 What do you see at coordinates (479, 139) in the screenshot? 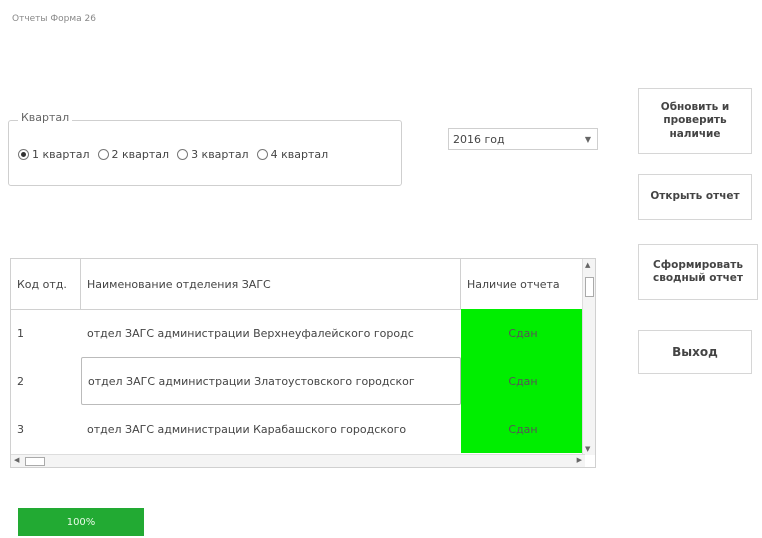
I see `year-select-value: 2016 год` at bounding box center [479, 139].